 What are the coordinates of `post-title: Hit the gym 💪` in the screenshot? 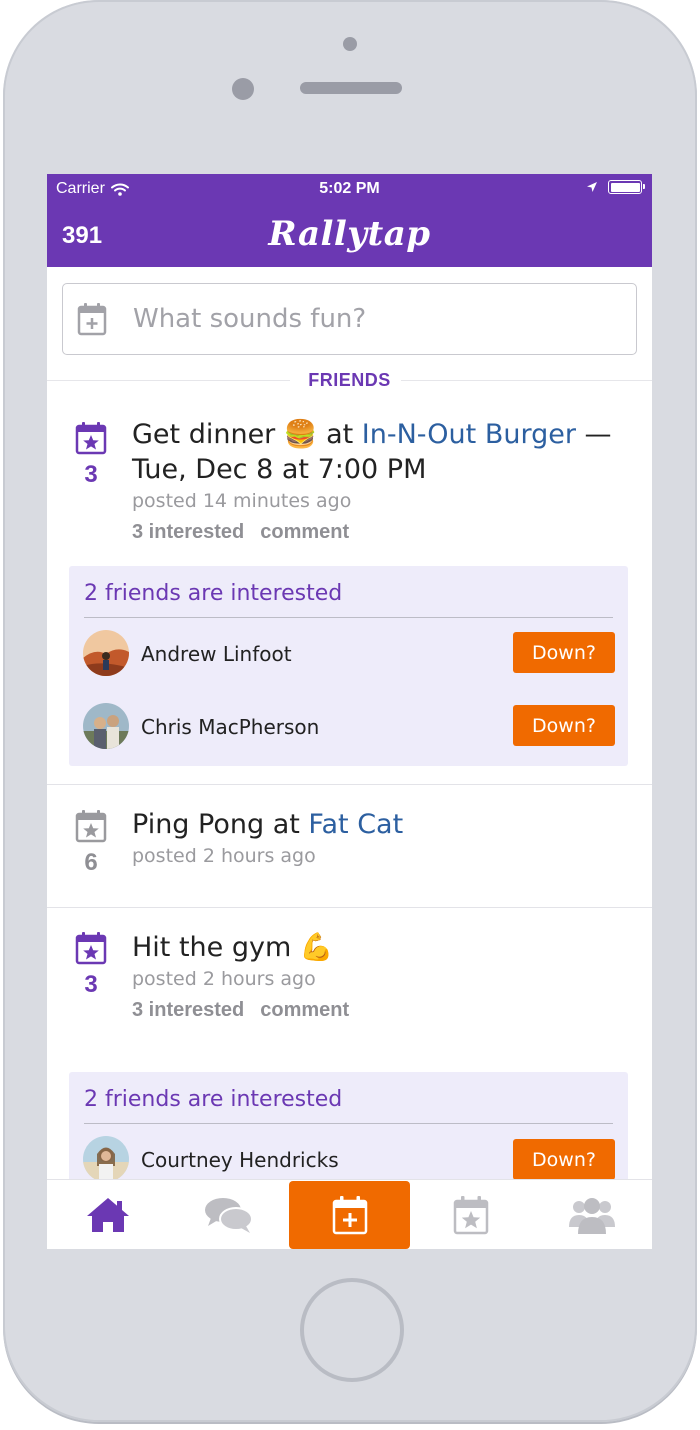 It's located at (382, 947).